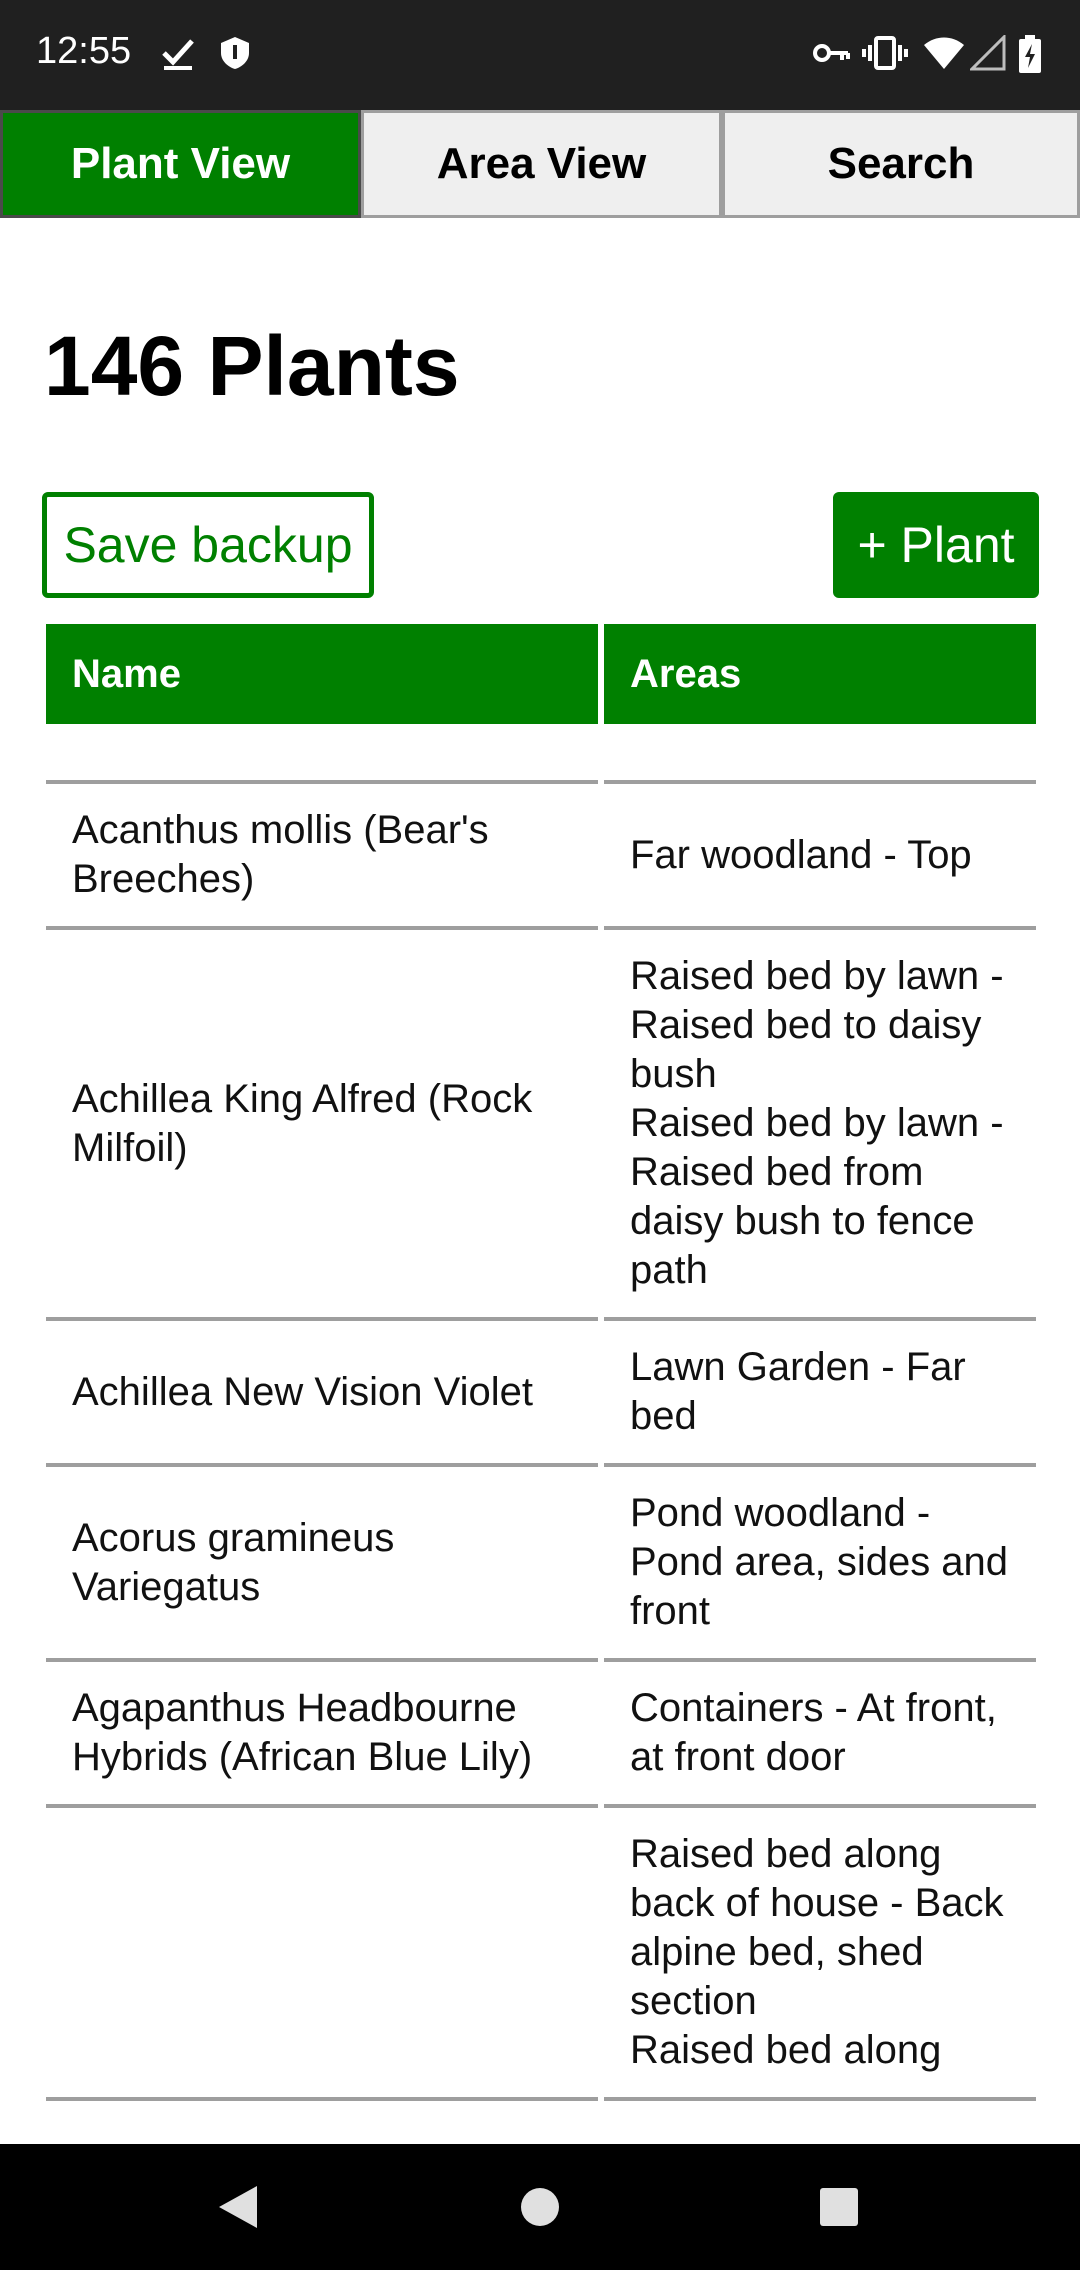 This screenshot has height=2270, width=1080. I want to click on plant-areas: Containers - At front, at front door, so click(820, 1735).